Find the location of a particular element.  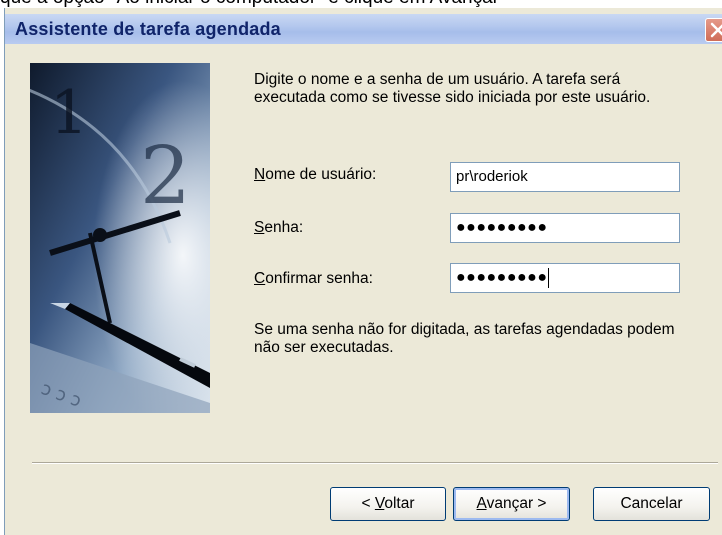

next-button: Avançar > is located at coordinates (511, 504).